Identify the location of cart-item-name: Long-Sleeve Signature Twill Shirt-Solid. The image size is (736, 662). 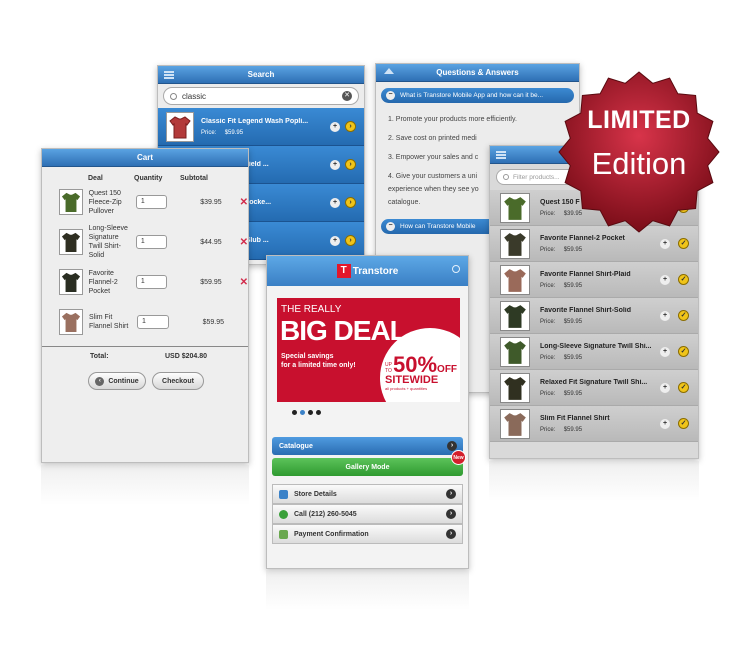
(108, 242).